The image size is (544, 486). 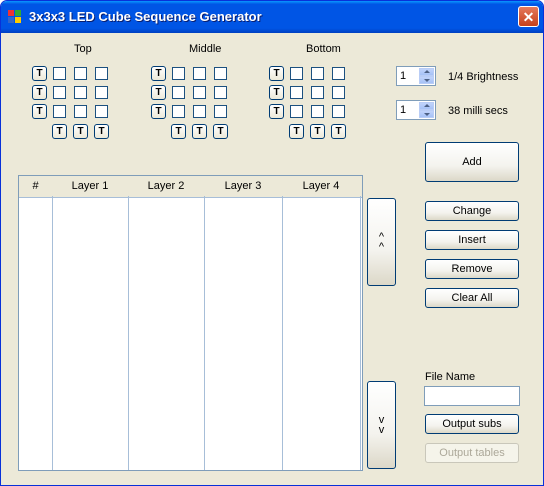 What do you see at coordinates (199, 92) in the screenshot?
I see `middle-led-checkbox-r2-c2` at bounding box center [199, 92].